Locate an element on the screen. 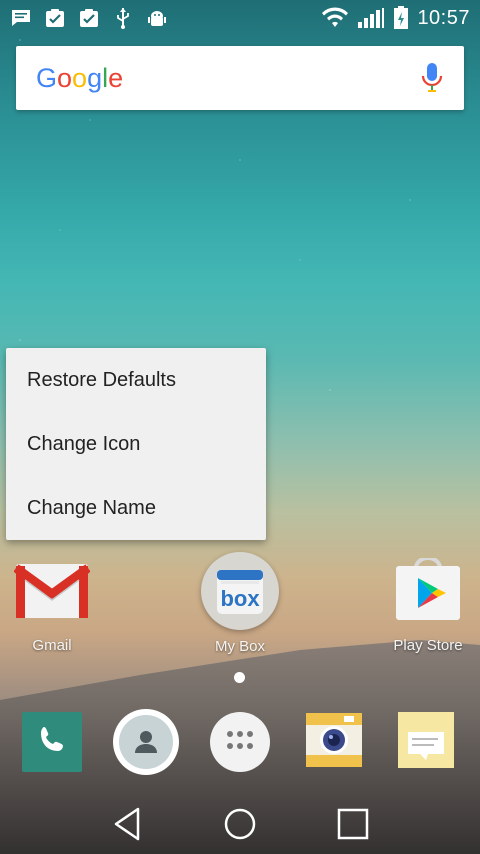  recents-icon is located at coordinates (353, 824).